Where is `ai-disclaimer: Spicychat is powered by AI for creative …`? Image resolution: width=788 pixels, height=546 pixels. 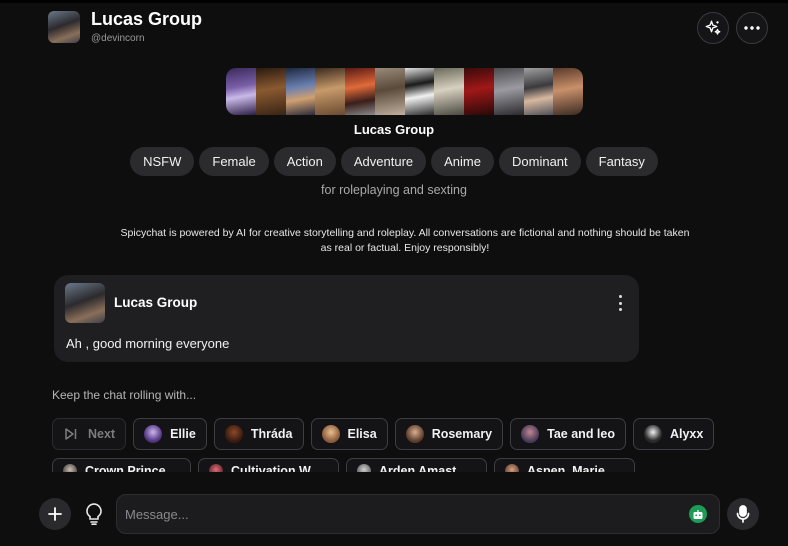
ai-disclaimer: Spicychat is powered by AI for creative … is located at coordinates (405, 240).